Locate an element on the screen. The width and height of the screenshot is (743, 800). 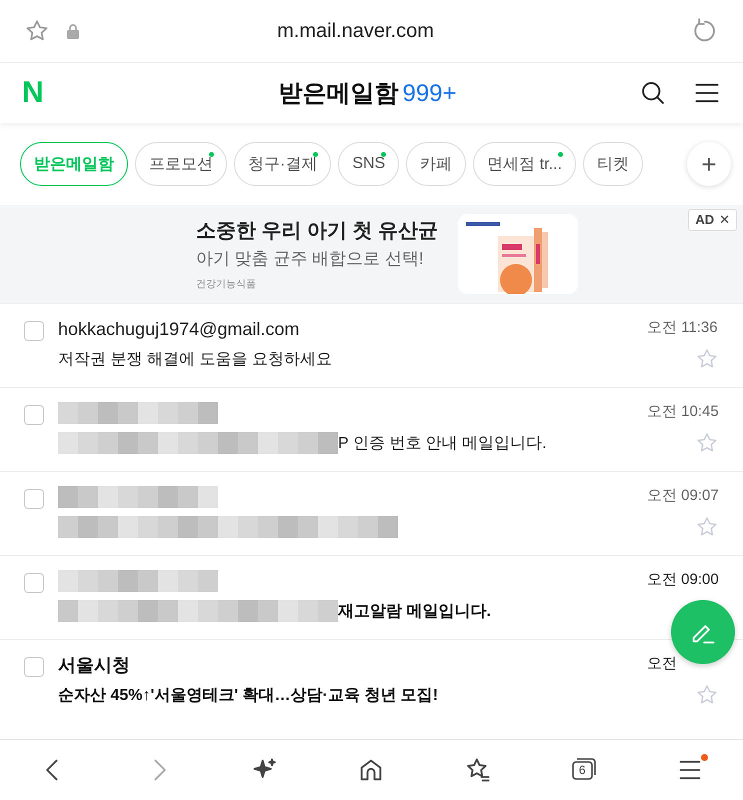
ad-banner: 소중한 우리 아기 첫 유산균 아기 맞춤 균주 배합으로 선택! 건강기능식품 AD ✕ is located at coordinates (371, 254).